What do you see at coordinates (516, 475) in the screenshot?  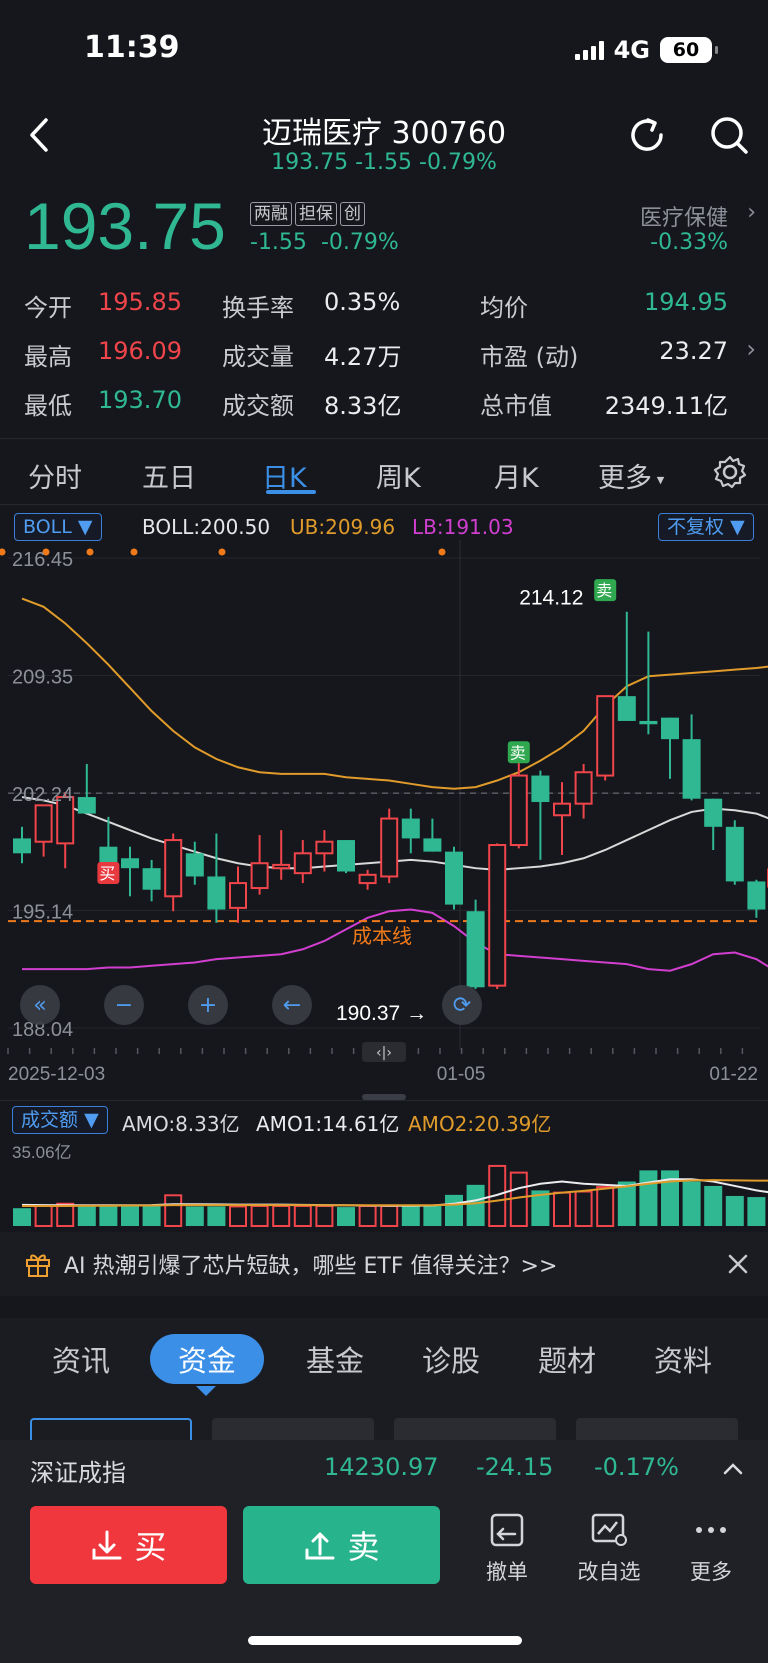 I see `tab-monthly-k: 月K` at bounding box center [516, 475].